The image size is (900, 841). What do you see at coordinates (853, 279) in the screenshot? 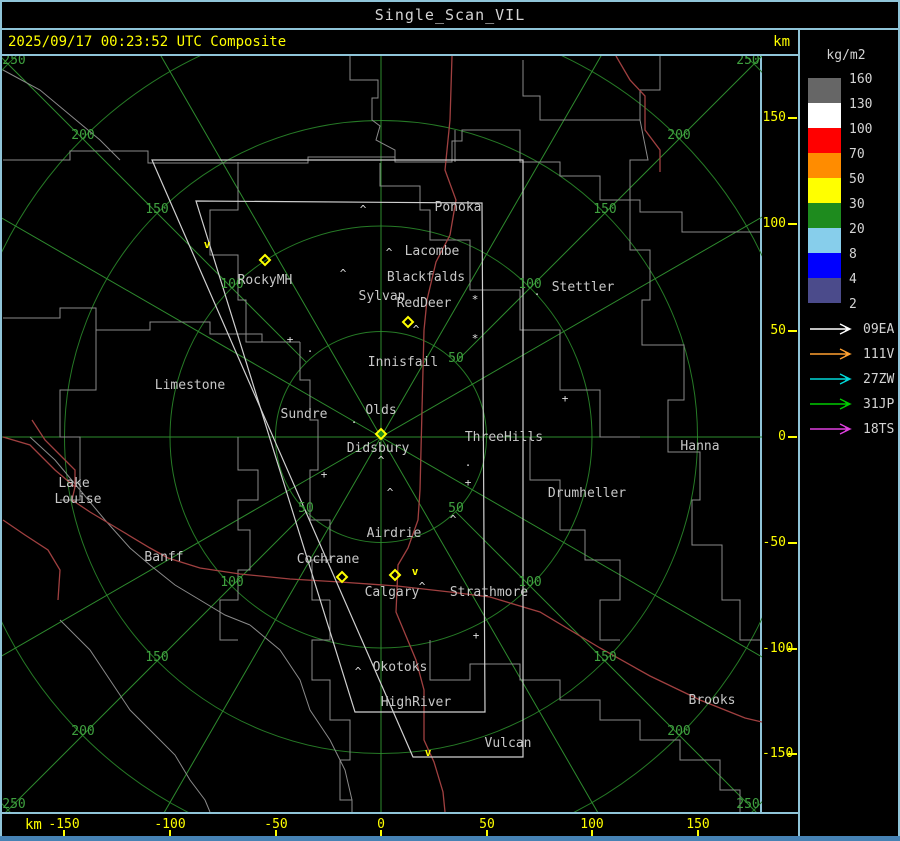
I see `legend-threshold-label: 4` at bounding box center [853, 279].